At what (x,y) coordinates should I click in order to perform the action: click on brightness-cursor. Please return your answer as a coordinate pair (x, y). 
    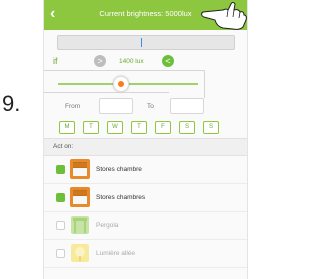
    Looking at the image, I should click on (141, 42).